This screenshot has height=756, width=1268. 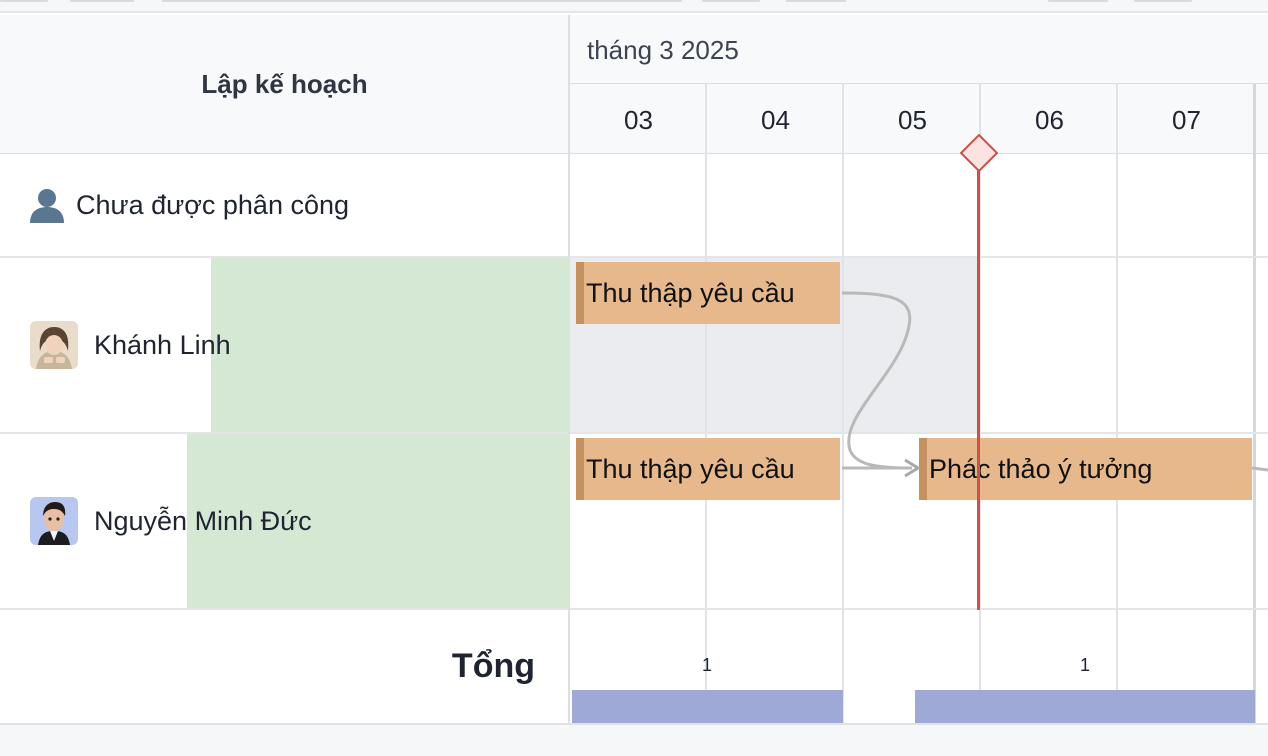 What do you see at coordinates (1049, 119) in the screenshot?
I see `day-cell: 06` at bounding box center [1049, 119].